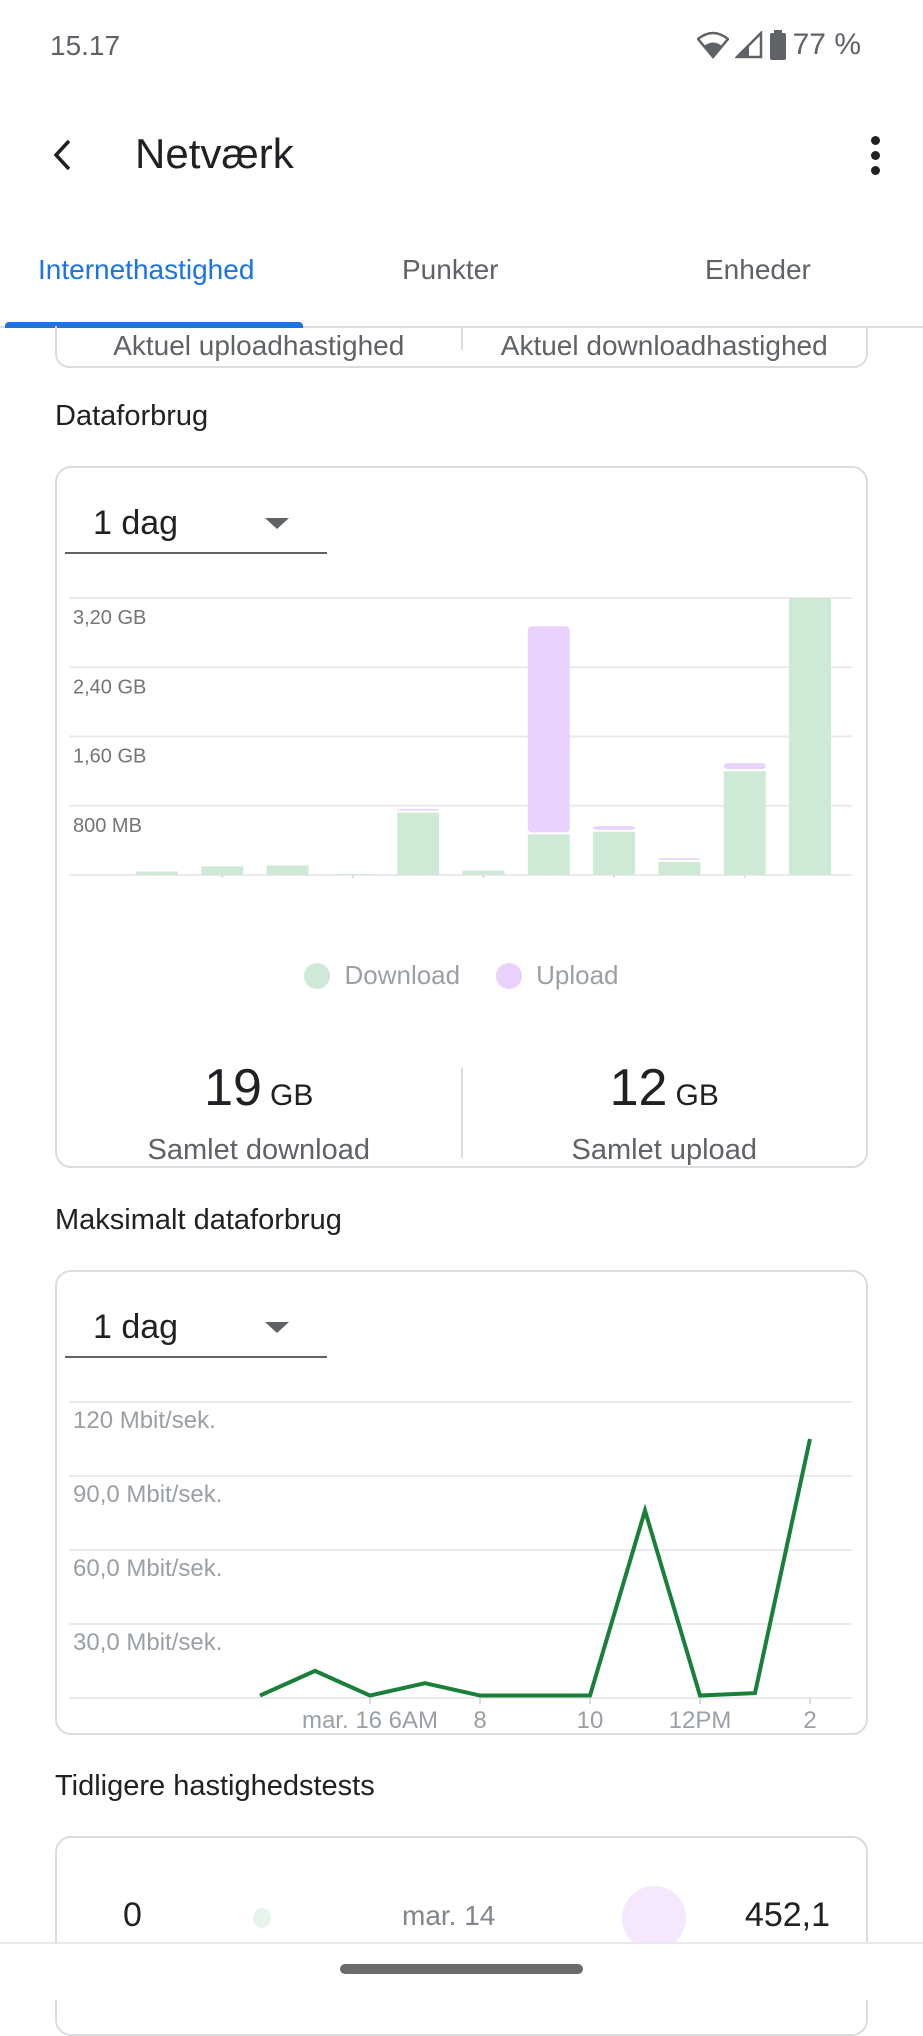  What do you see at coordinates (590, 1719) in the screenshot?
I see `x-tick-label: 10` at bounding box center [590, 1719].